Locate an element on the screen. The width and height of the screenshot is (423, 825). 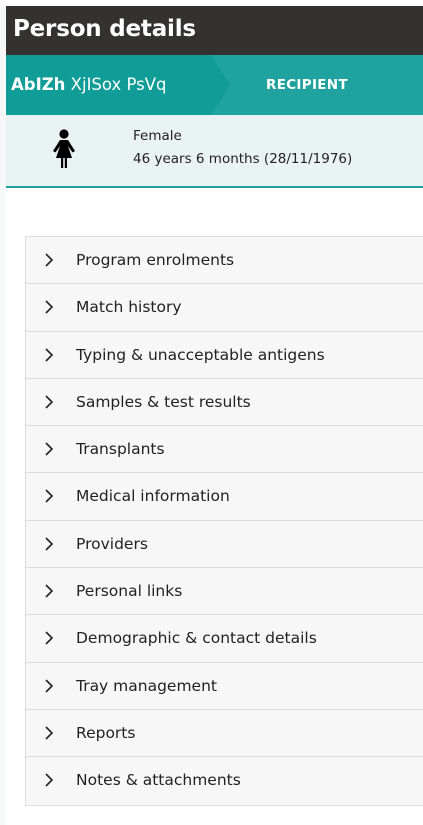
section-medical-information: Medical information is located at coordinates (224, 497).